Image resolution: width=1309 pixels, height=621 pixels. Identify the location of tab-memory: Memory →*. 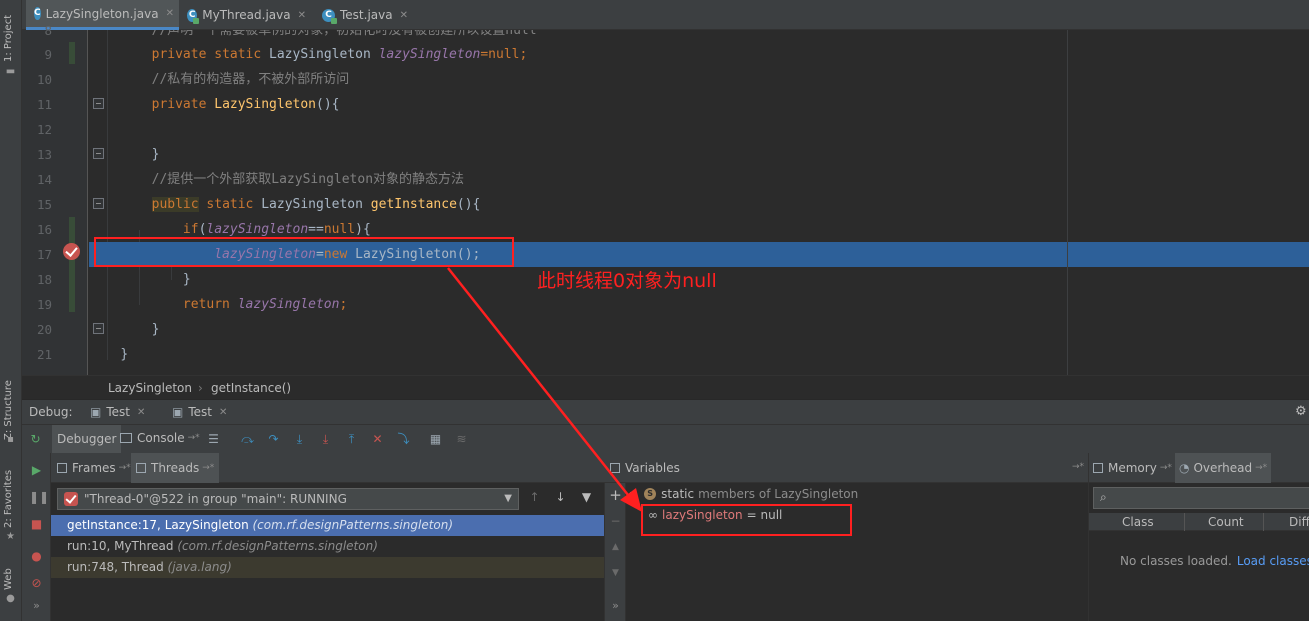
(1132, 468).